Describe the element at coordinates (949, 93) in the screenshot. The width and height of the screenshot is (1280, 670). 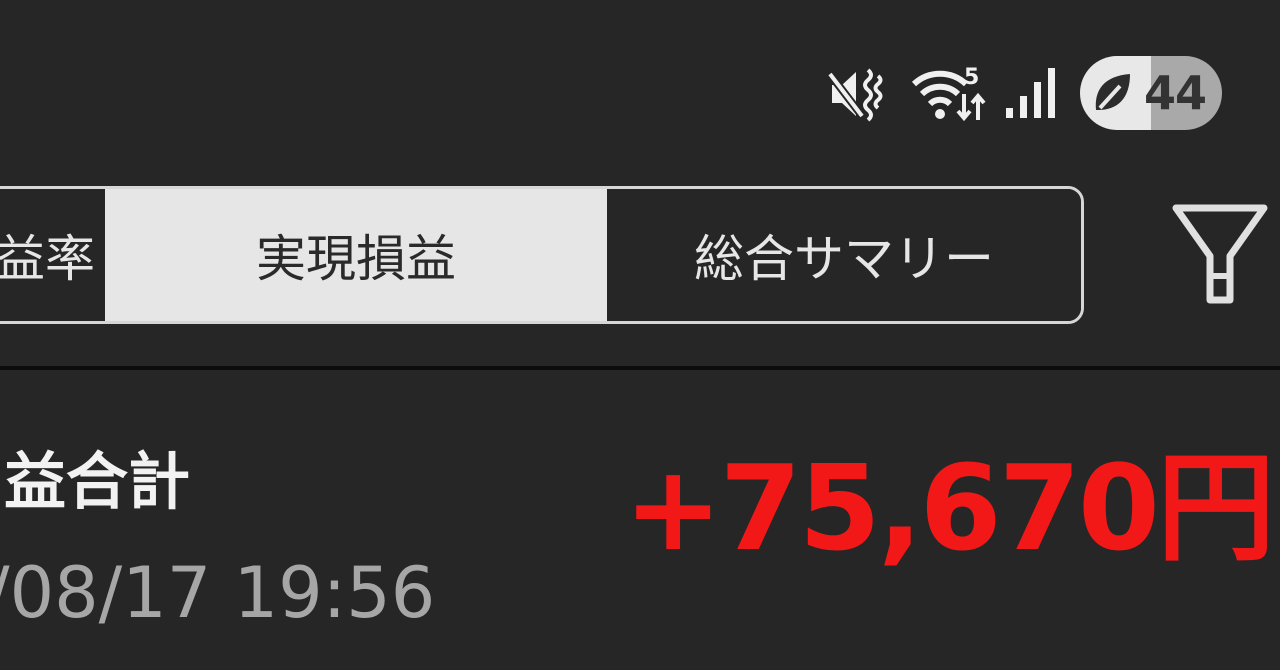
I see `wifi-icon: 5` at that location.